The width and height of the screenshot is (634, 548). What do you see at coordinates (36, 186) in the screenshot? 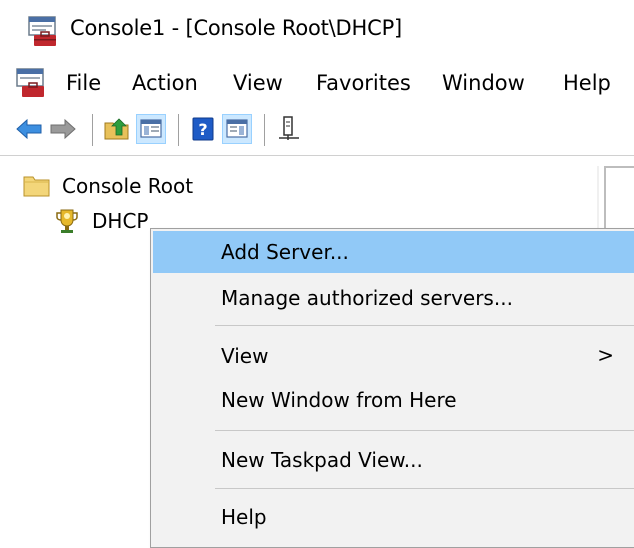
I see `folder-icon` at bounding box center [36, 186].